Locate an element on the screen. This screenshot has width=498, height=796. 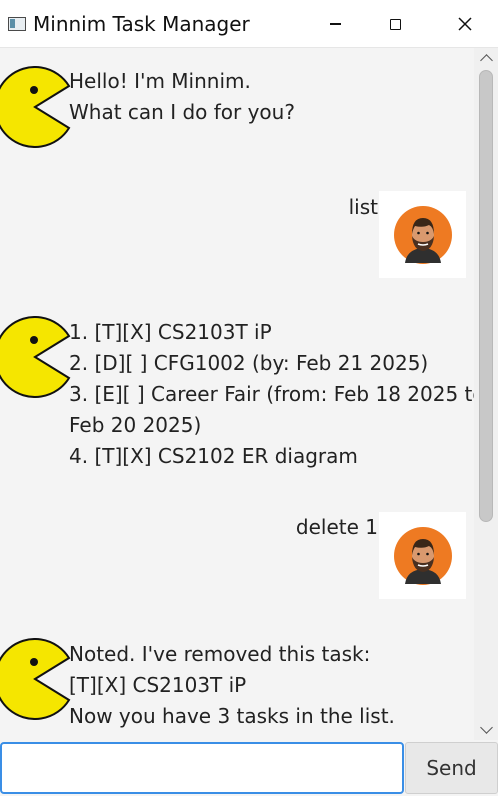
message-line: 1. [T][X] CS2103T iP is located at coordinates (170, 332).